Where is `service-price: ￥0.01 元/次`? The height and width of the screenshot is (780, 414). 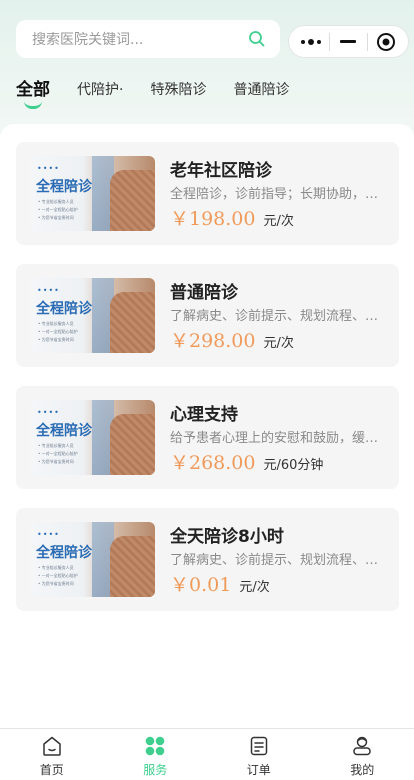 service-price: ￥0.01 元/次 is located at coordinates (220, 583).